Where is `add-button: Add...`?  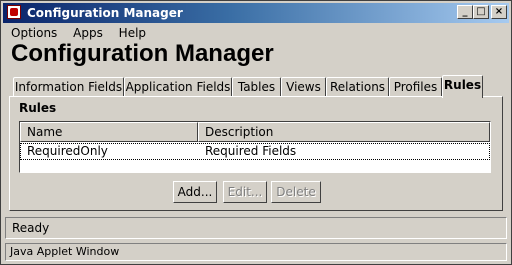
add-button: Add... is located at coordinates (195, 192).